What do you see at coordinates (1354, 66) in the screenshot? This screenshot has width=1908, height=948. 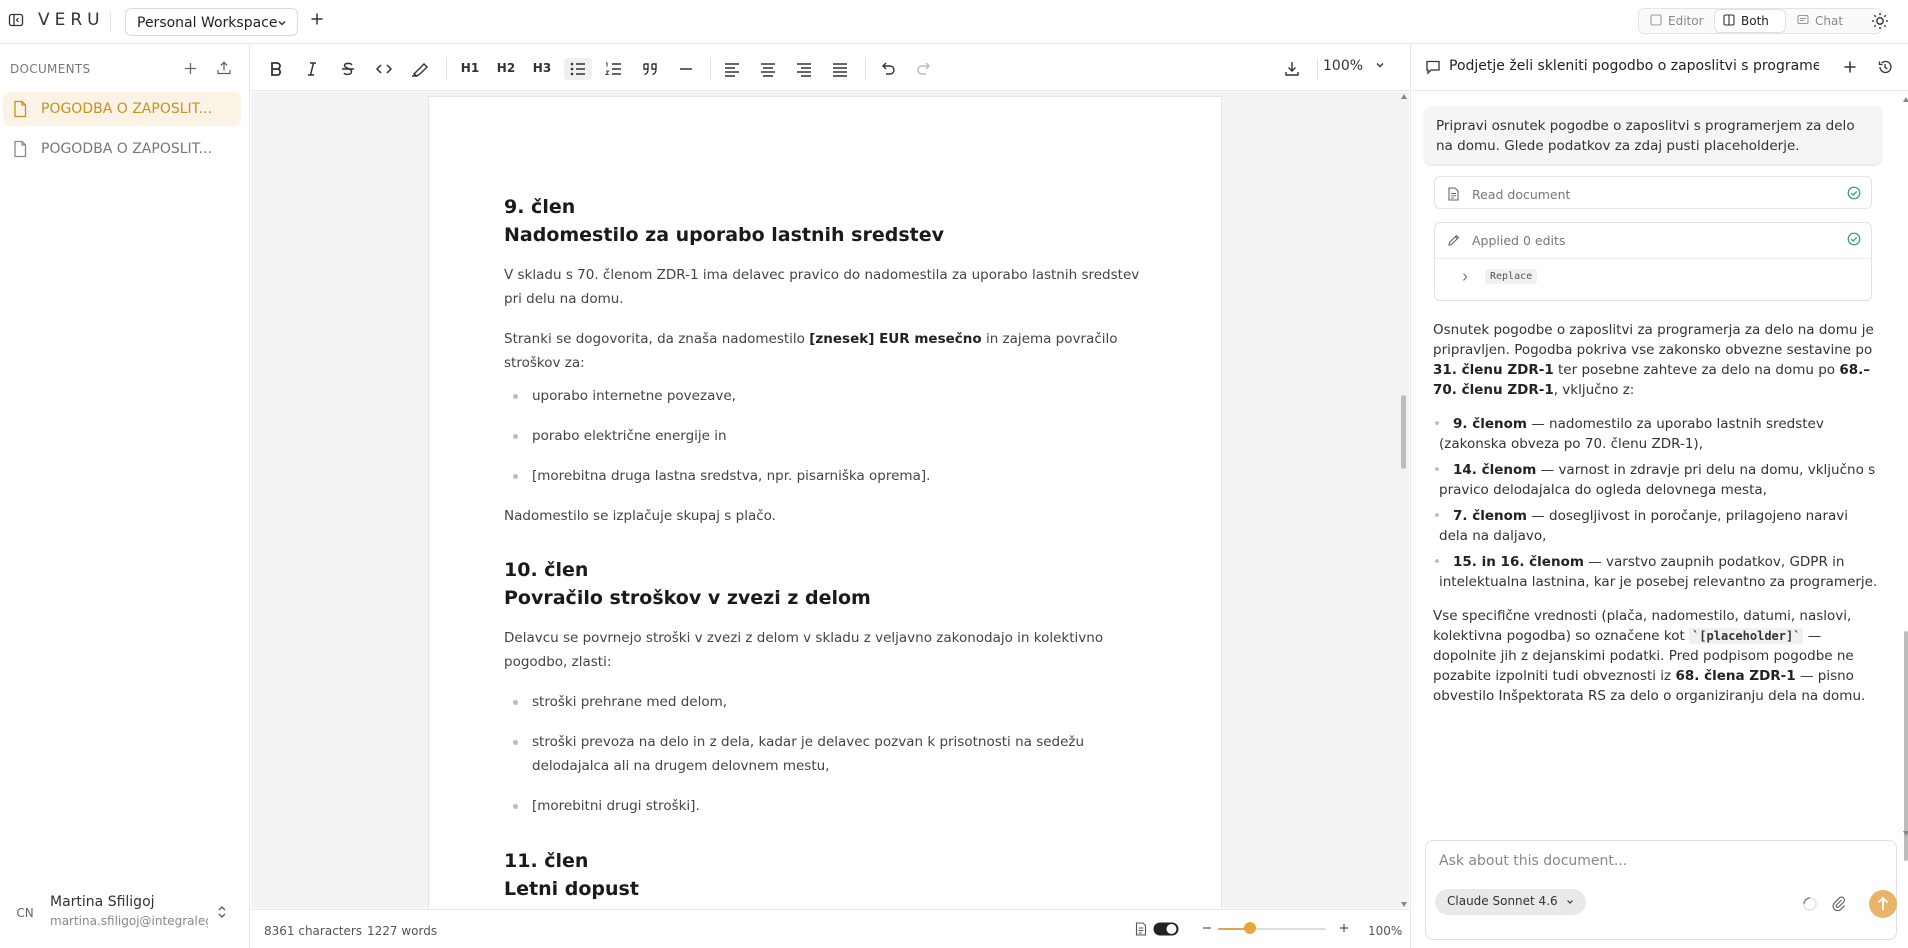 I see `zoom-select: 100%` at bounding box center [1354, 66].